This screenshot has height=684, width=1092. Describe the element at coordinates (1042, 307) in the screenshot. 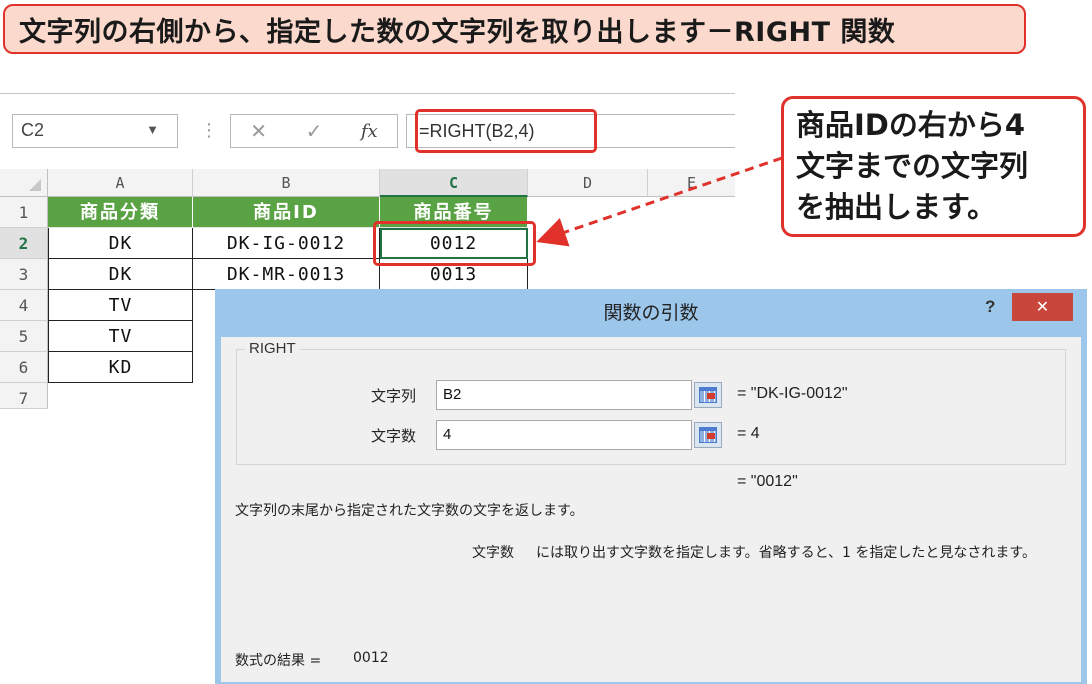

I see `close-button: ✕` at that location.